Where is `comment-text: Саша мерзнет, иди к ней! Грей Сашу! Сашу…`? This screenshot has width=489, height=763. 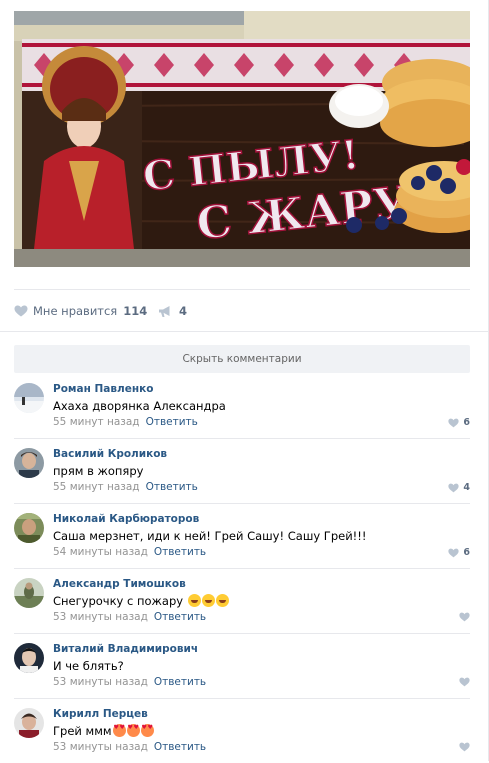 comment-text: Саша мерзнет, иди к ней! Грей Сашу! Сашу… is located at coordinates (210, 536).